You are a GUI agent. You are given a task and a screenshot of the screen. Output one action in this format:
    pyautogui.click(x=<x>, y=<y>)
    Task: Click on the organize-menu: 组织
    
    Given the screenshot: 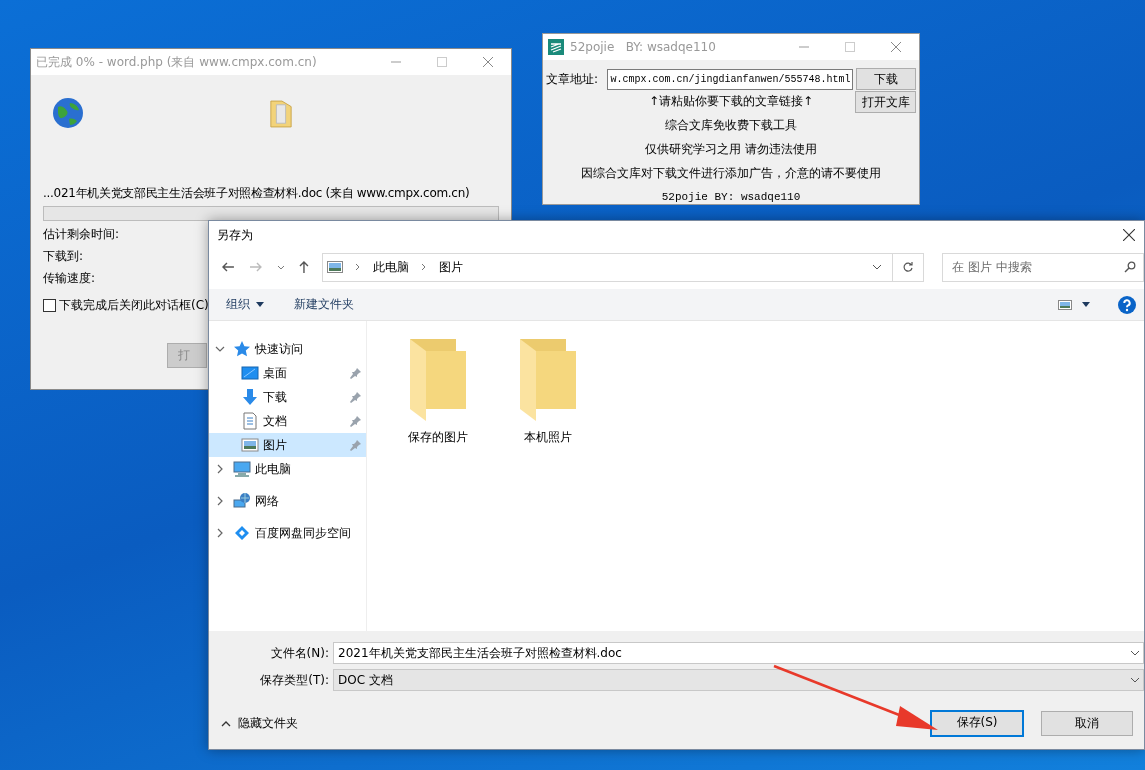 What is the action you would take?
    pyautogui.click(x=245, y=304)
    